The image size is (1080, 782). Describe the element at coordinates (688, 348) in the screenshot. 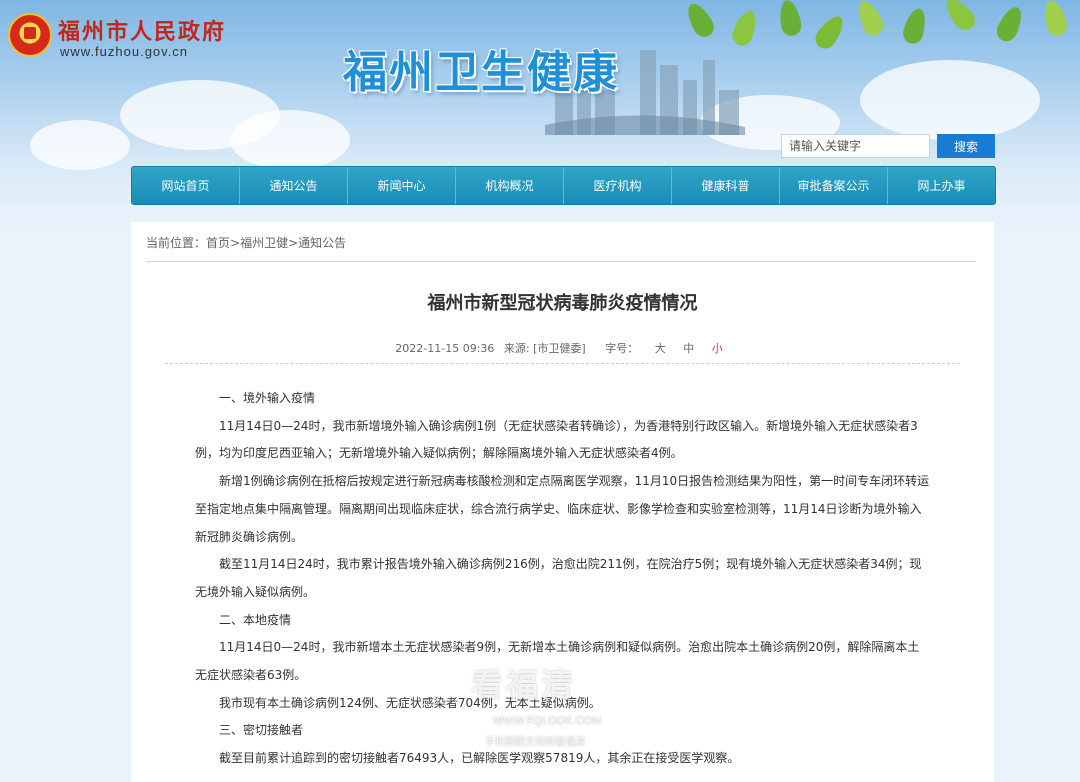

I see `font-size-medium: 中` at that location.